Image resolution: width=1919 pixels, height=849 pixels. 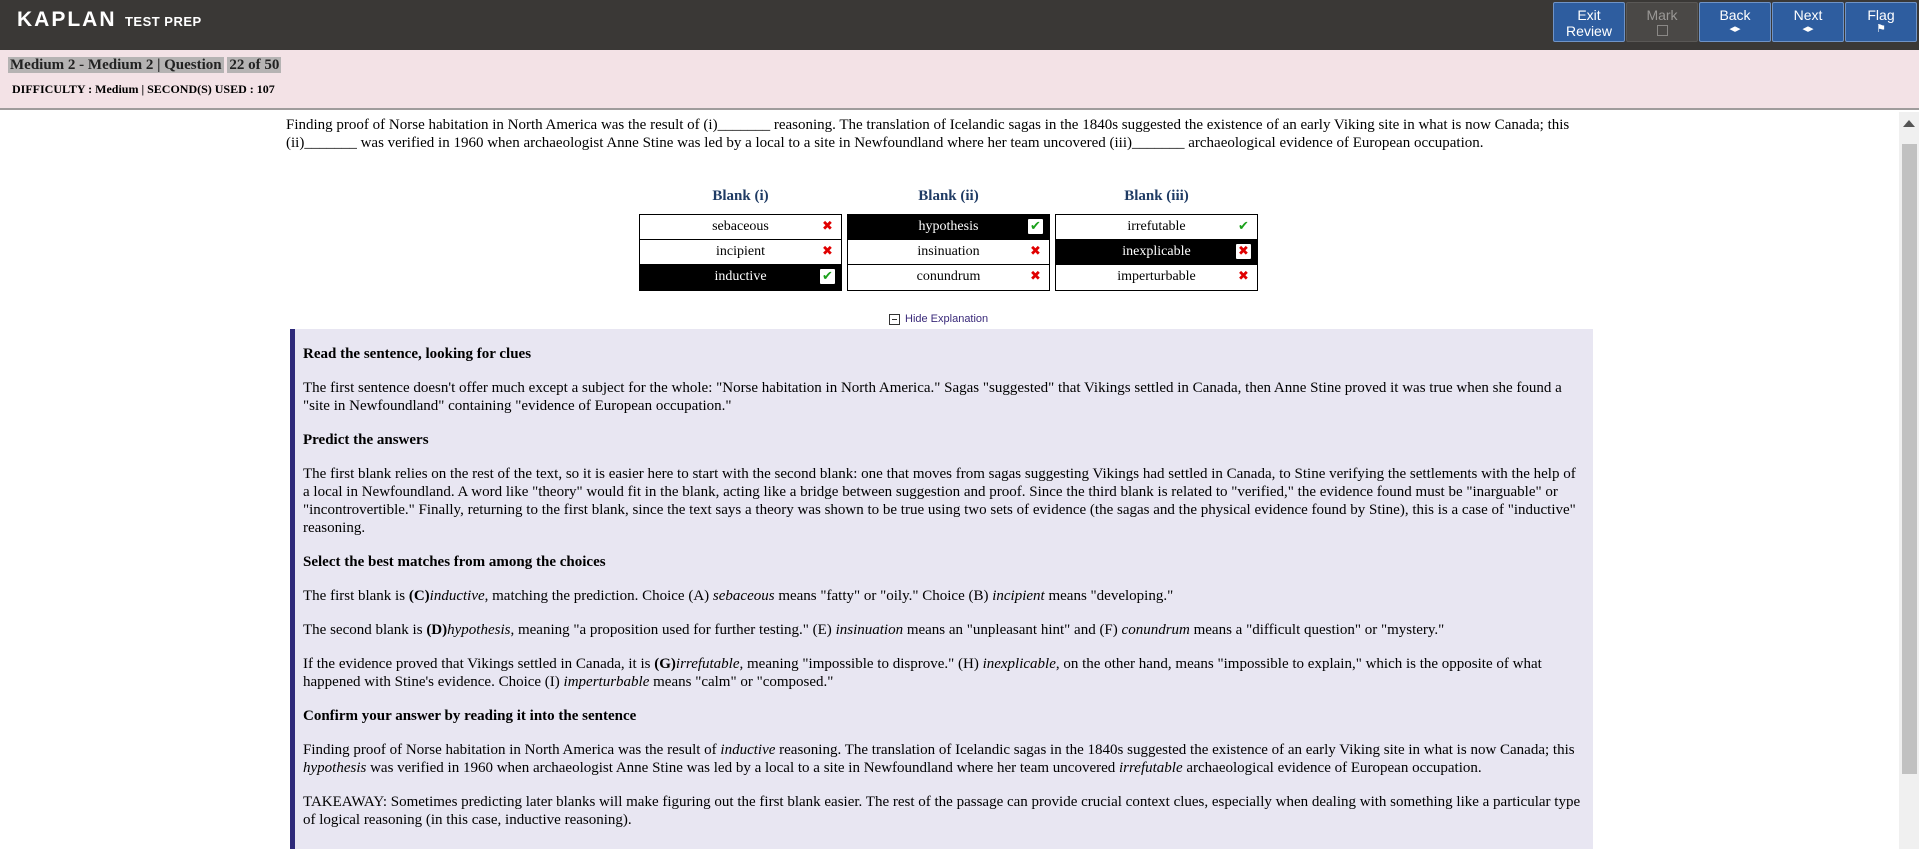 What do you see at coordinates (1589, 15) in the screenshot?
I see `exit-review-label-1: Exit` at bounding box center [1589, 15].